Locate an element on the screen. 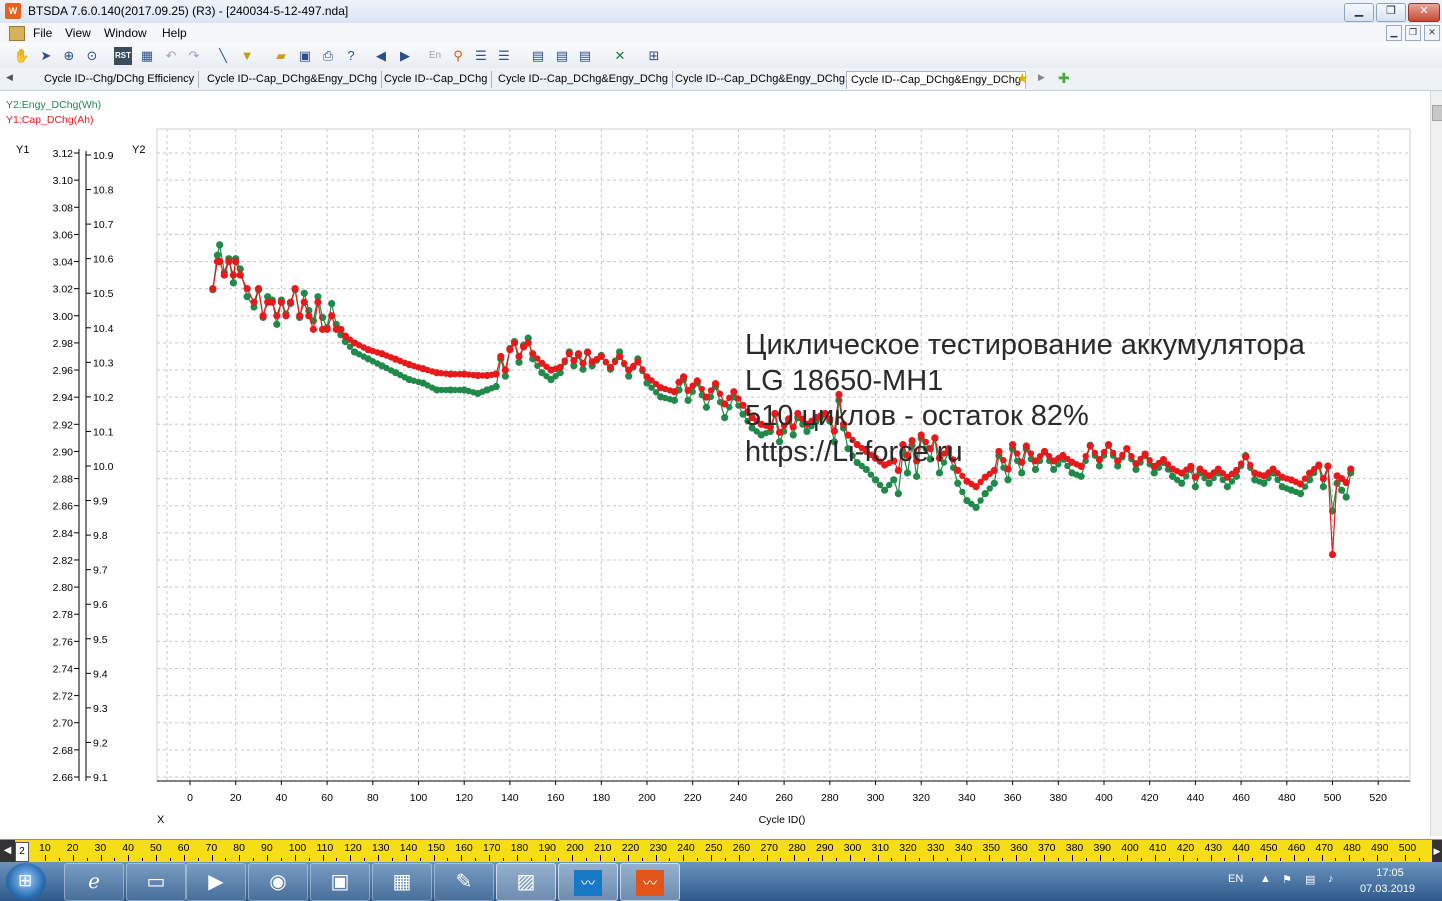 The width and height of the screenshot is (1442, 901). close-button: ✕ is located at coordinates (1424, 12).